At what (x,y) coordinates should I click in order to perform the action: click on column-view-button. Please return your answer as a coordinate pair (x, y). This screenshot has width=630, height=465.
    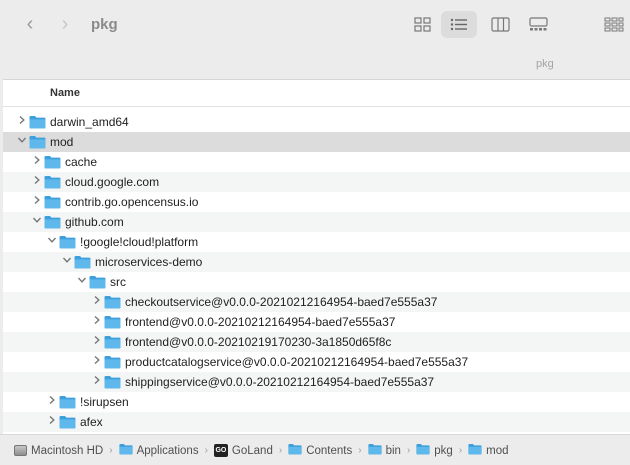
    Looking at the image, I should click on (500, 24).